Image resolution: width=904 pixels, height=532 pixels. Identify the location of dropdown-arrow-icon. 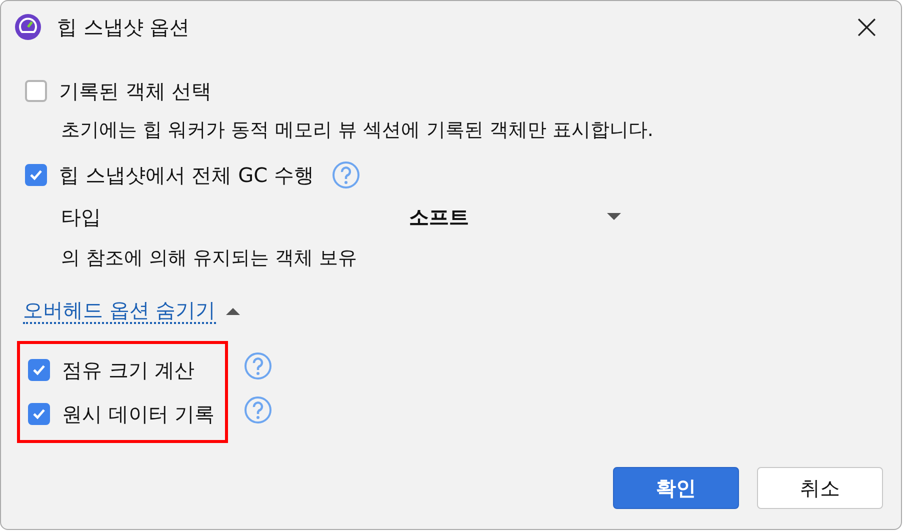
(614, 217).